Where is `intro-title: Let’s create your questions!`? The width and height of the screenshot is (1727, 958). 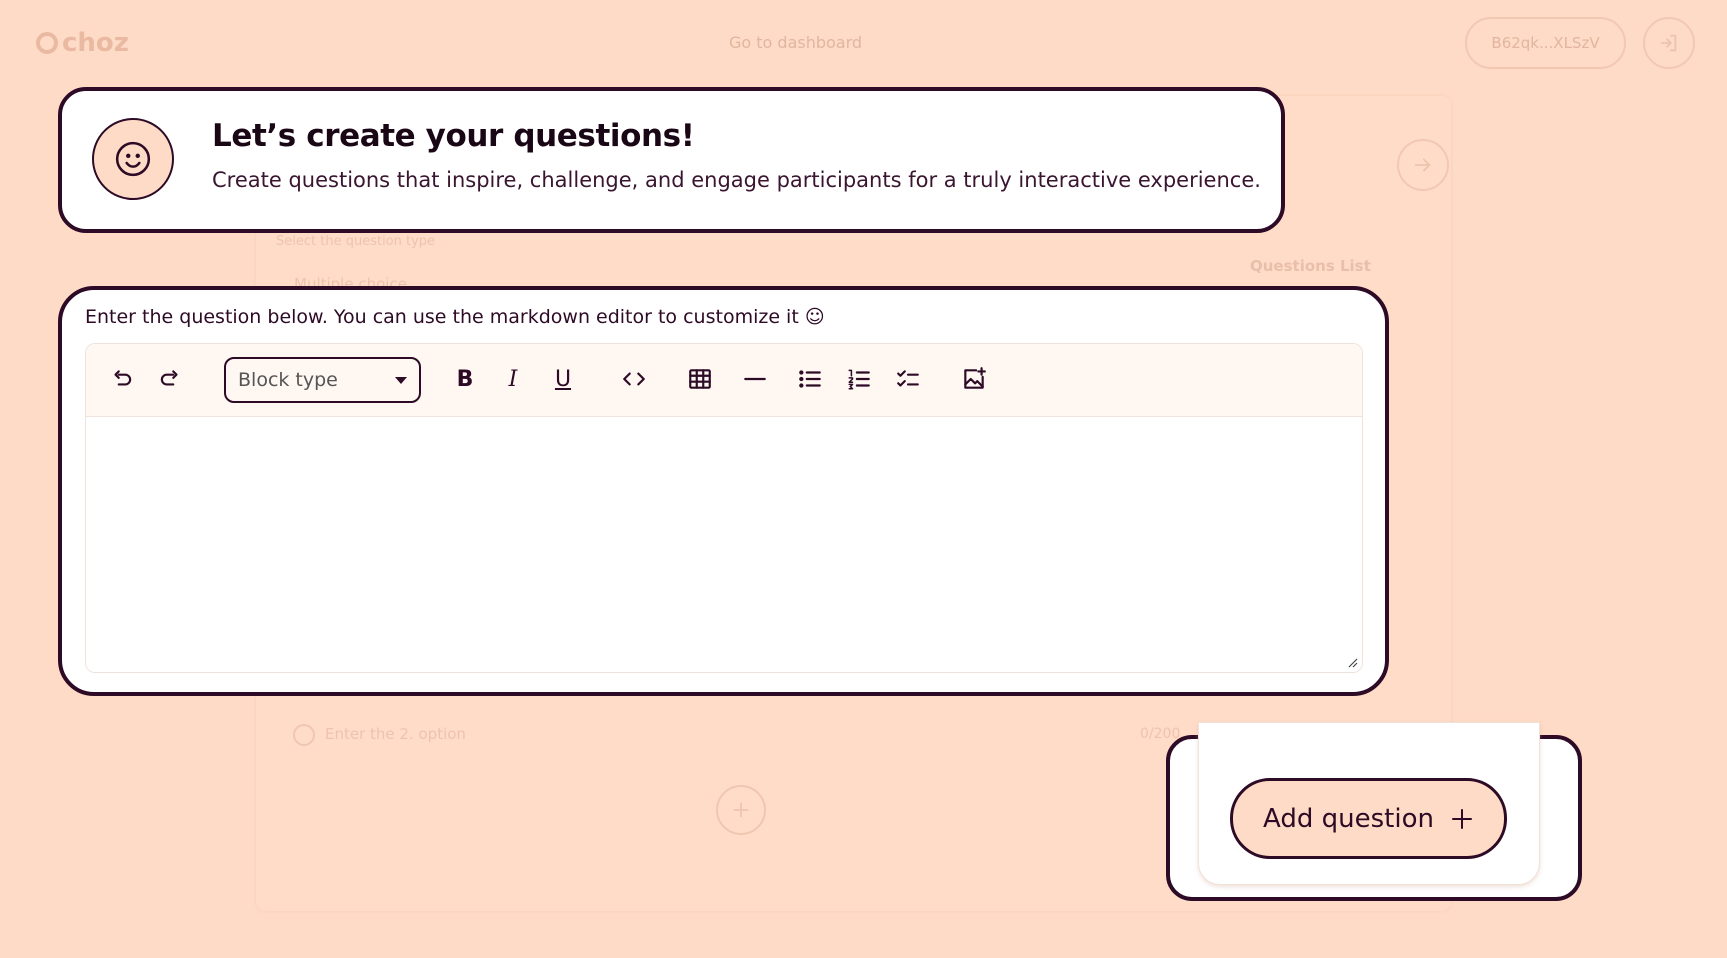
intro-title: Let’s create your questions! is located at coordinates (453, 136).